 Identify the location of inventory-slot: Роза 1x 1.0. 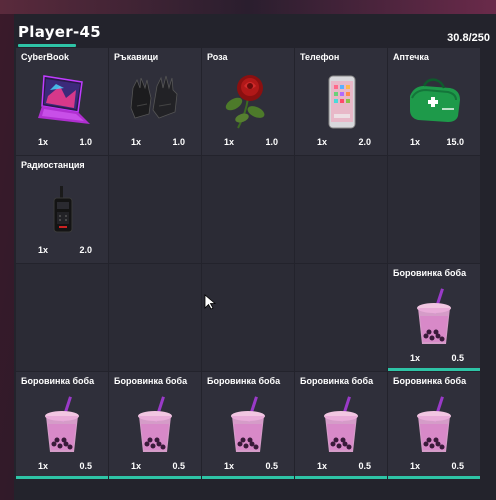
(248, 101).